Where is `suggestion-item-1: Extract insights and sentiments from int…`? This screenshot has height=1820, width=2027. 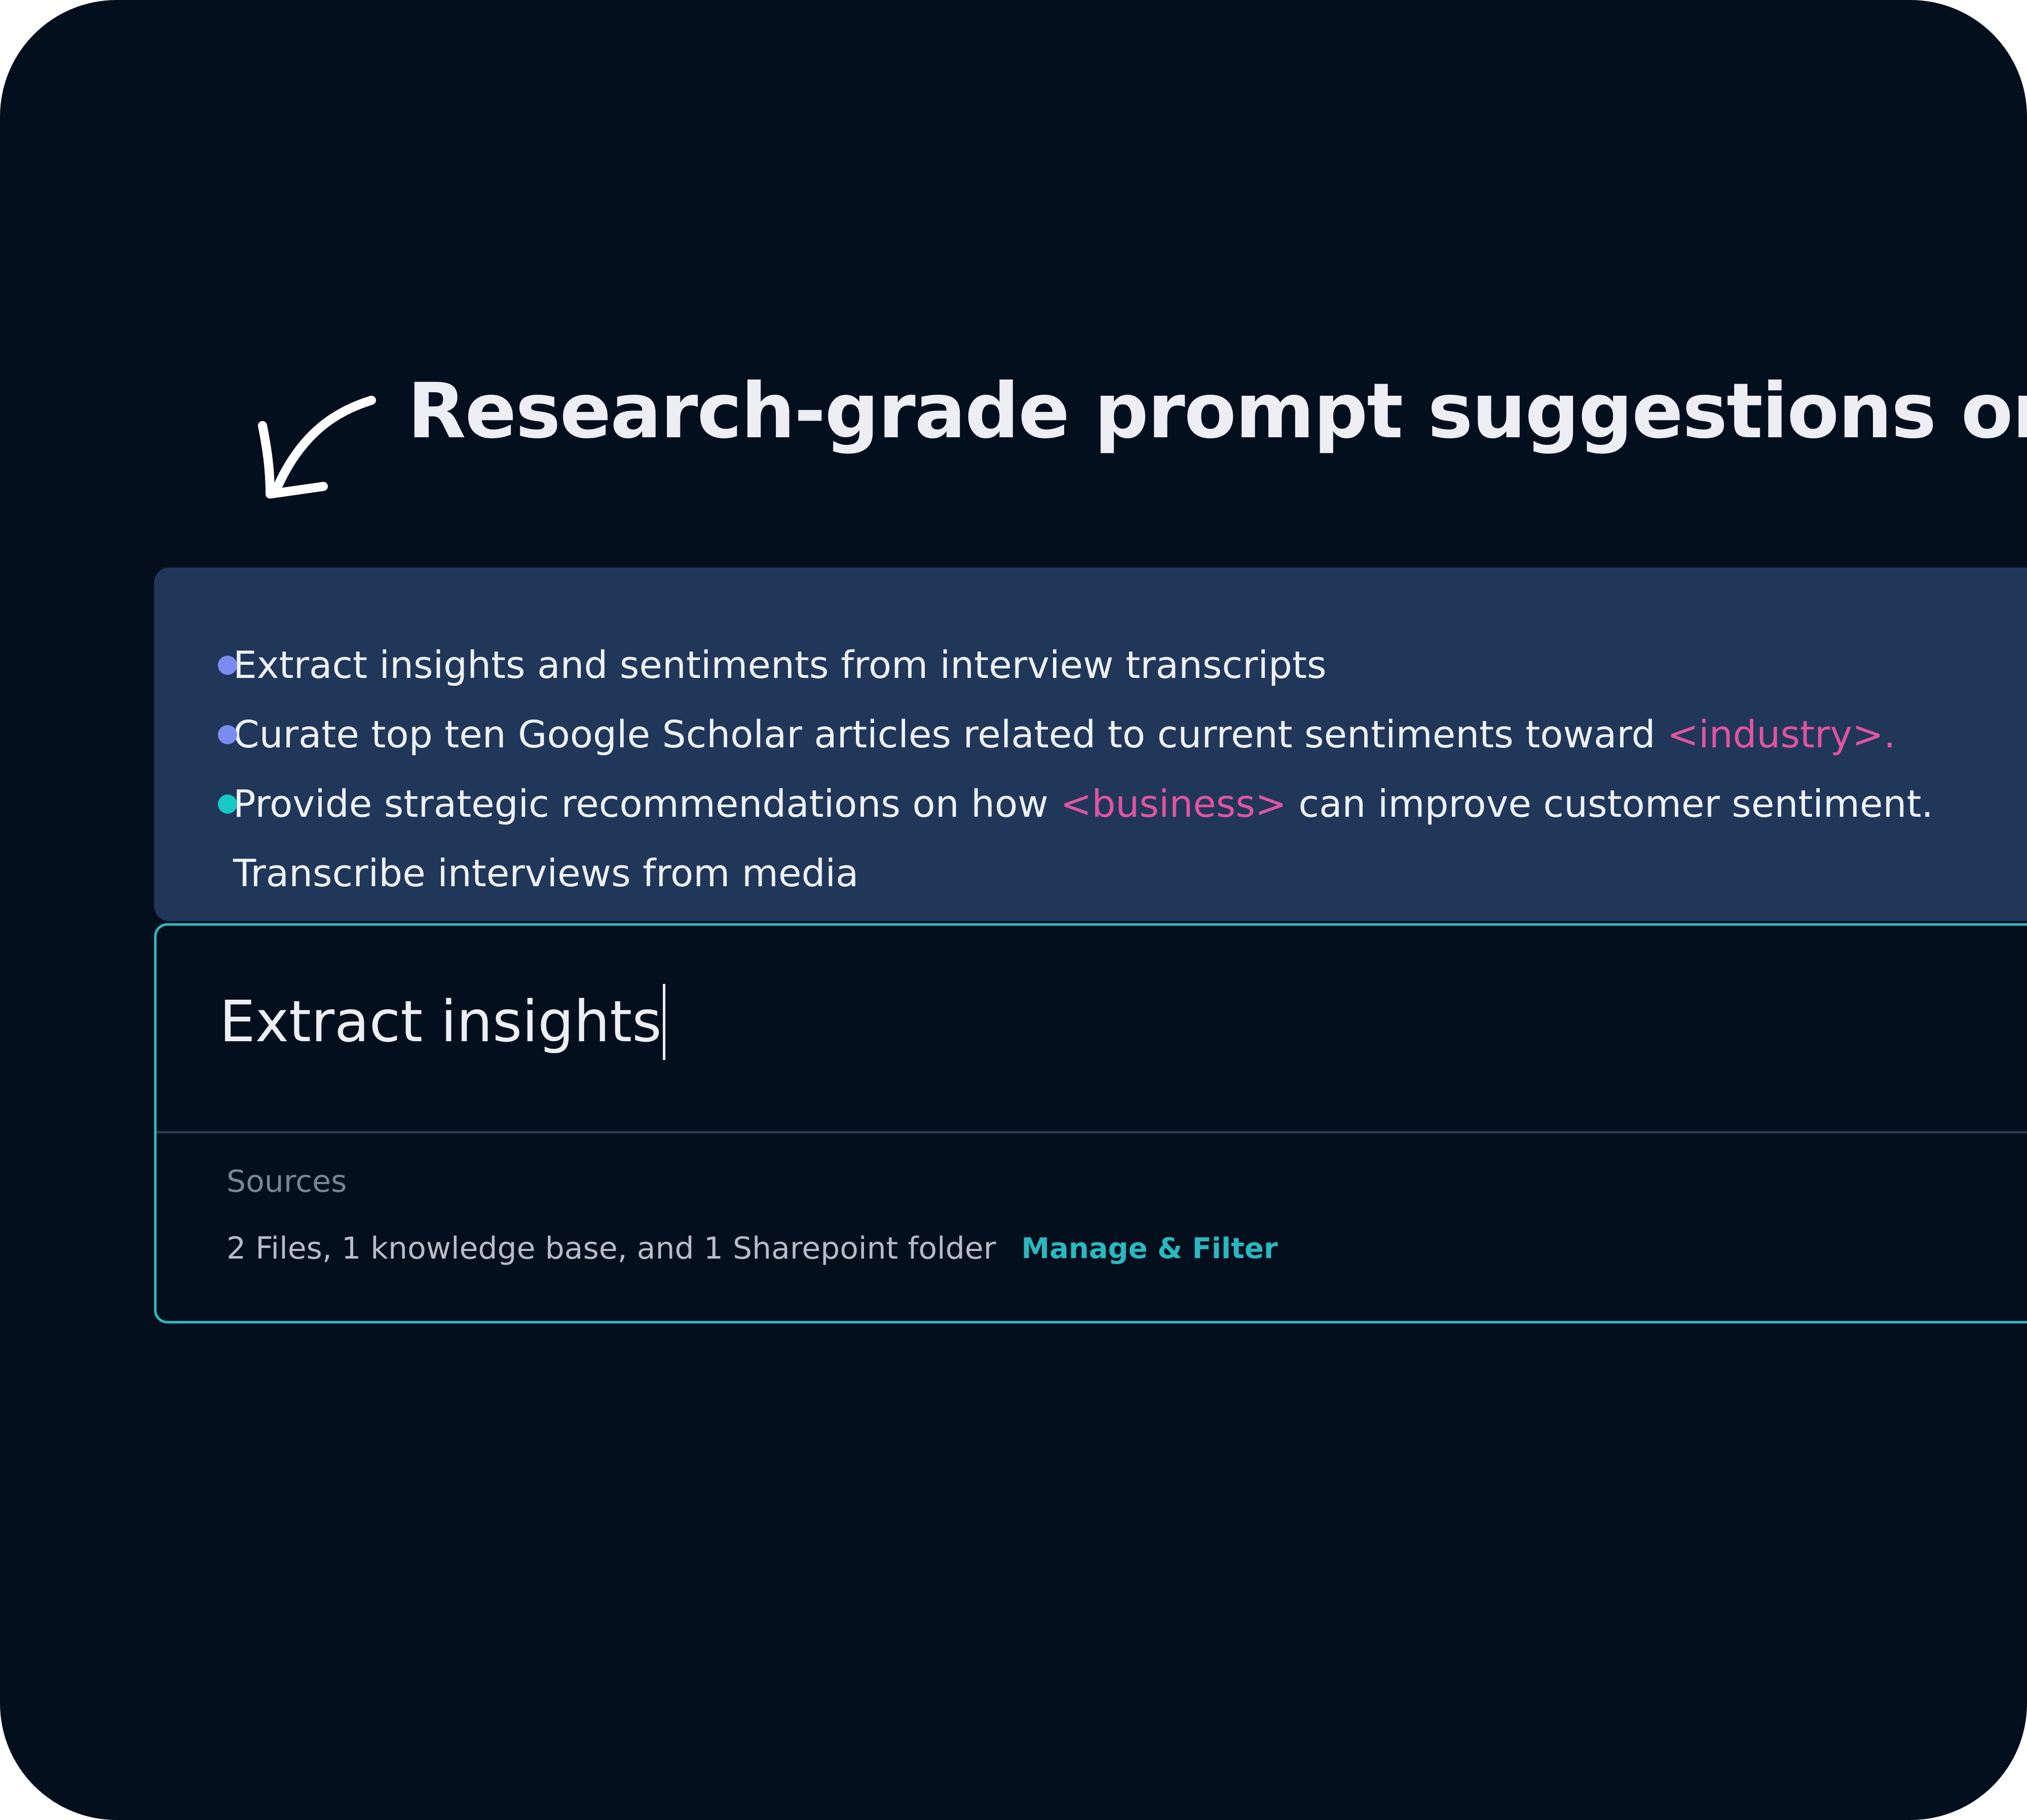
suggestion-item-1: Extract insights and sentiments from int… is located at coordinates (772, 665).